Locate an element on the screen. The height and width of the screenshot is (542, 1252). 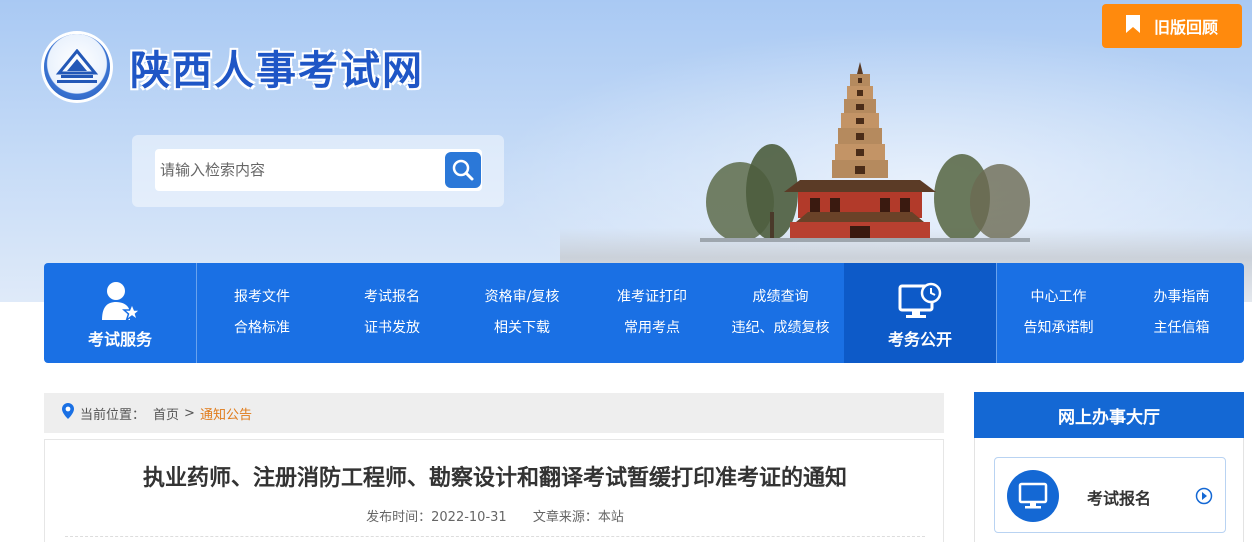
breadcrumb-current: 通知公告 is located at coordinates (226, 413).